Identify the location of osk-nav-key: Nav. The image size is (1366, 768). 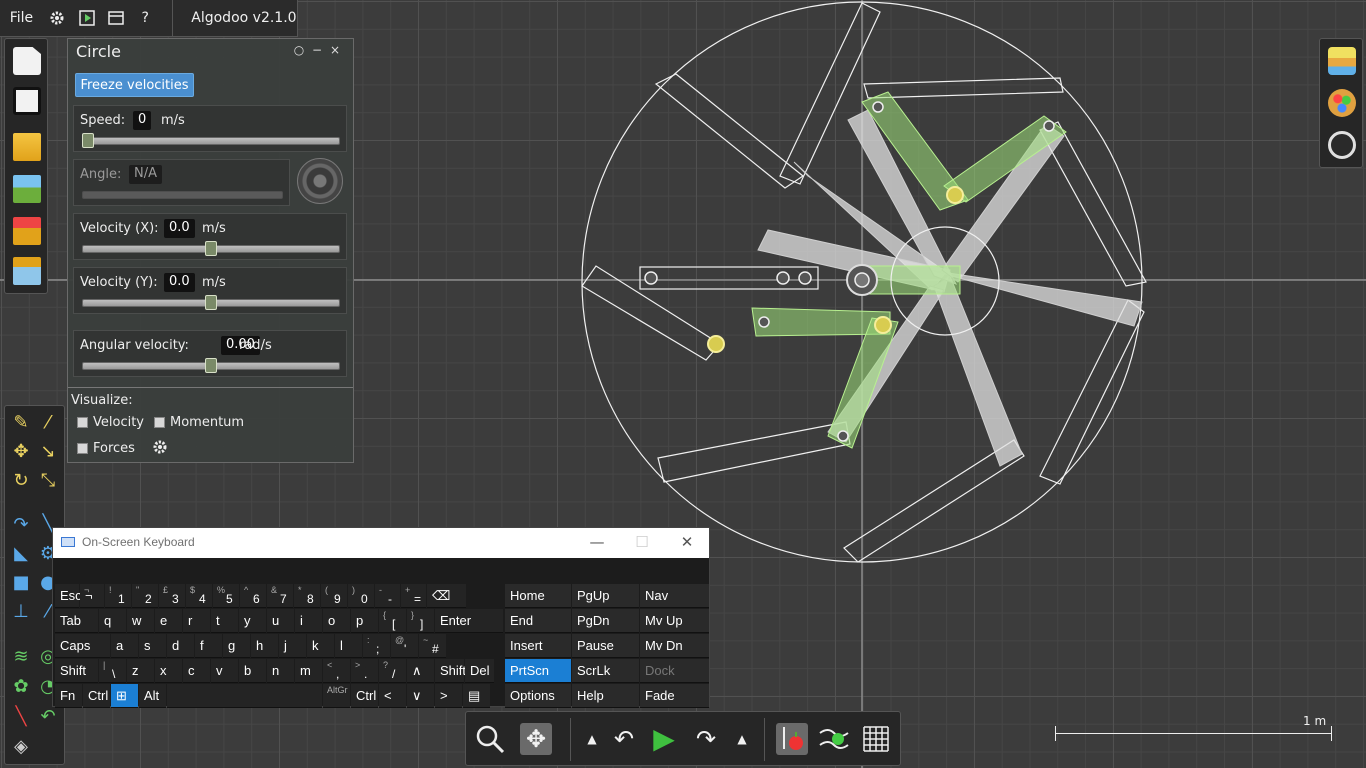
(674, 596).